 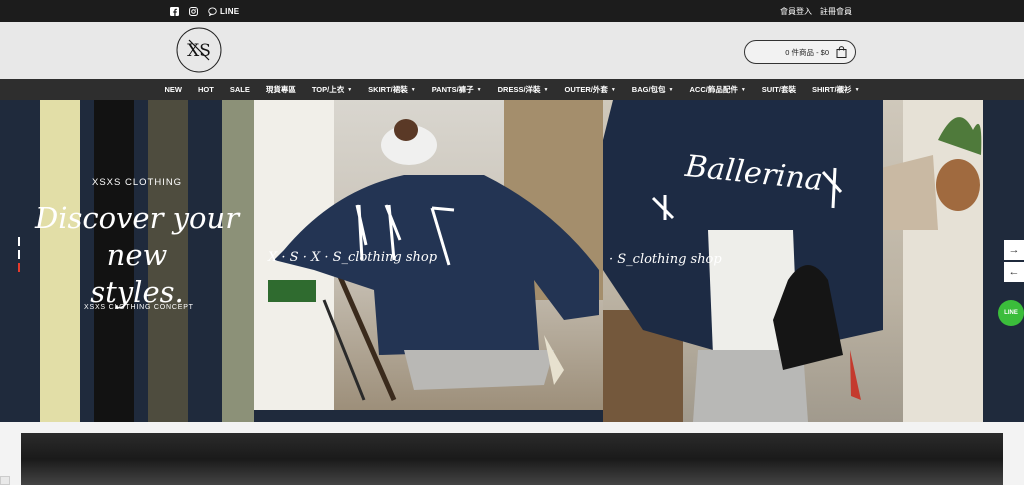 I want to click on nav-item-label: DRESS/洋裝, so click(x=519, y=89).